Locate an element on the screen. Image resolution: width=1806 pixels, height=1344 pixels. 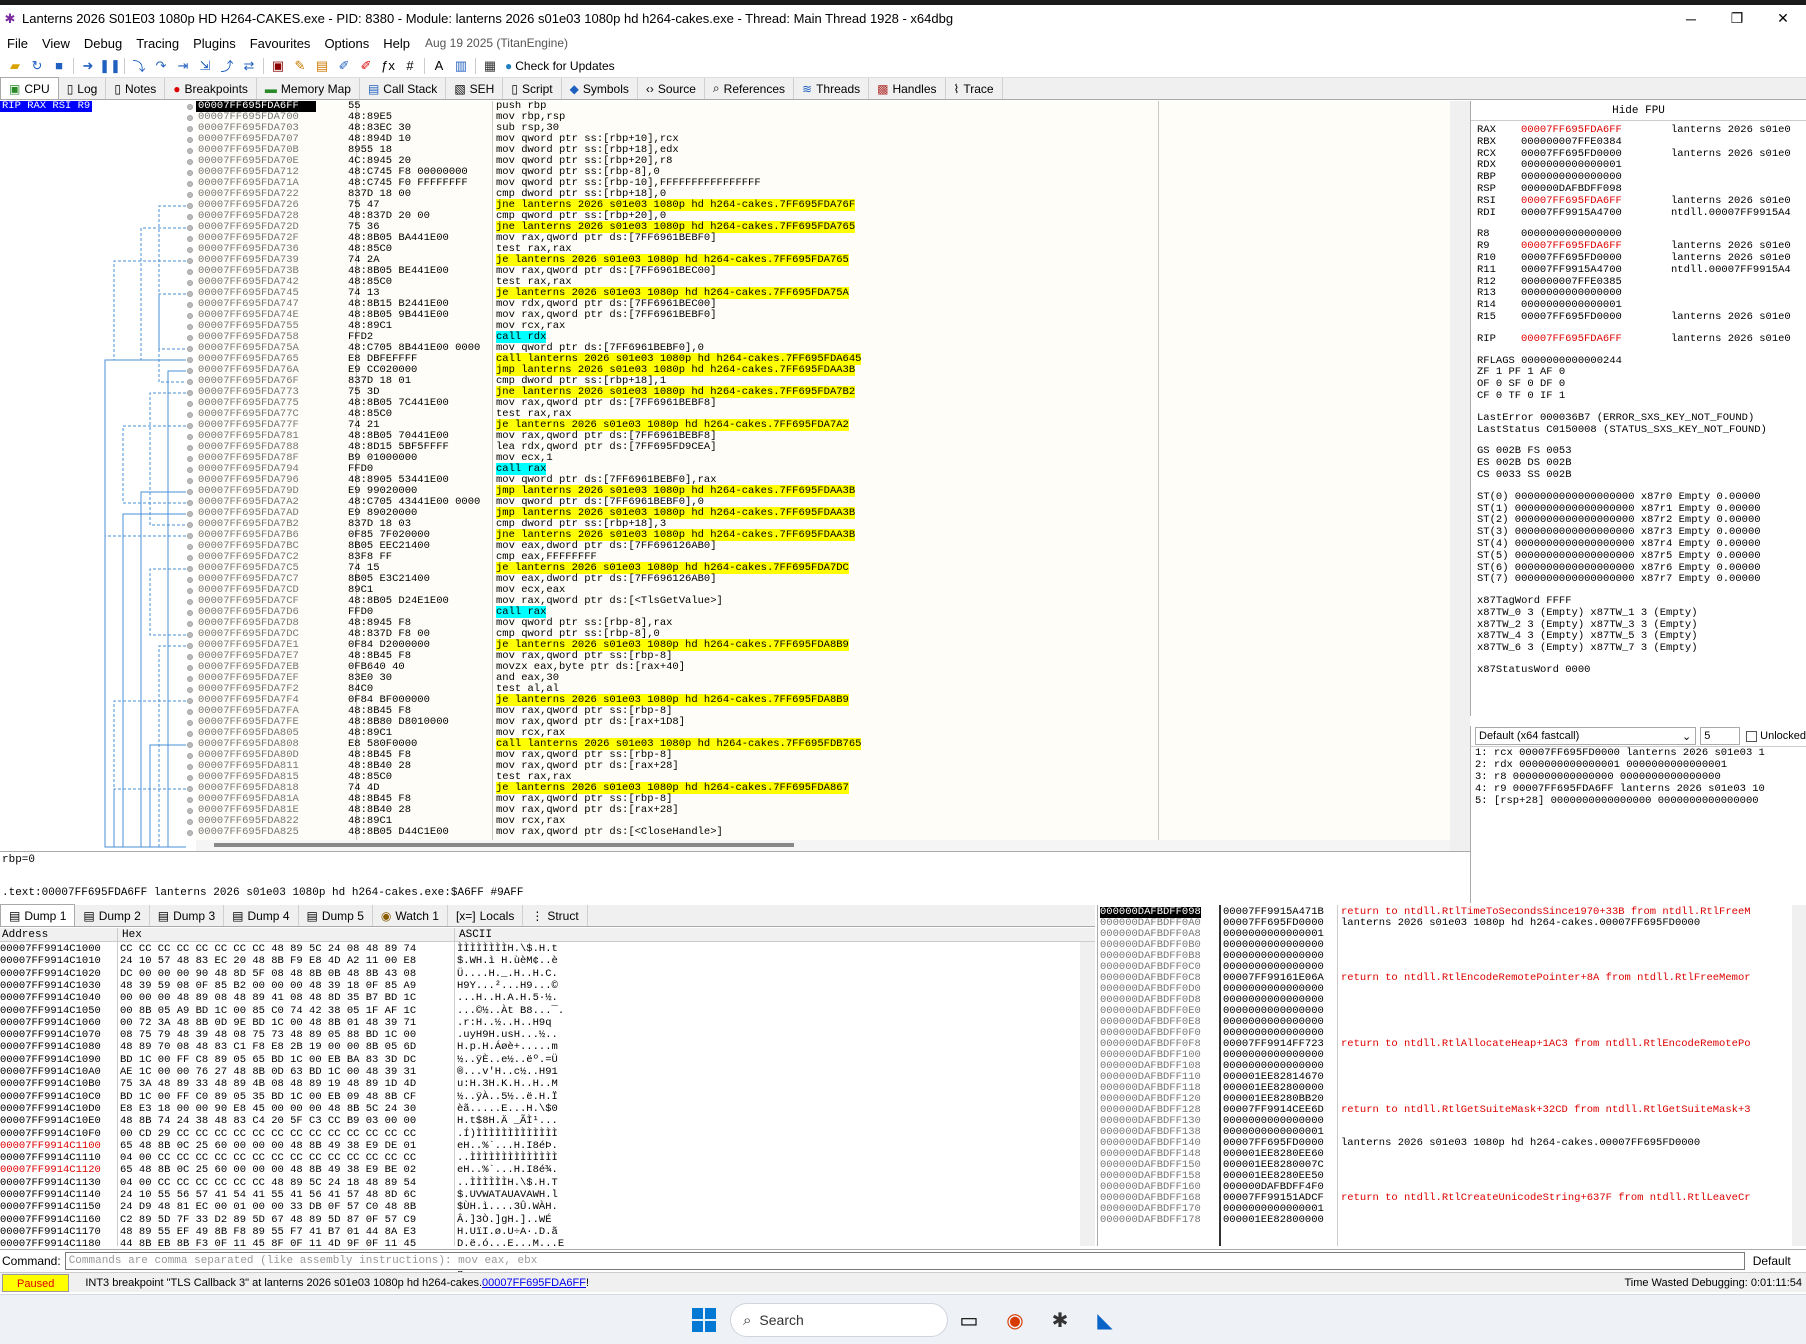
dump-ascii: Ü....H._.H..H.C. is located at coordinates (507, 974).